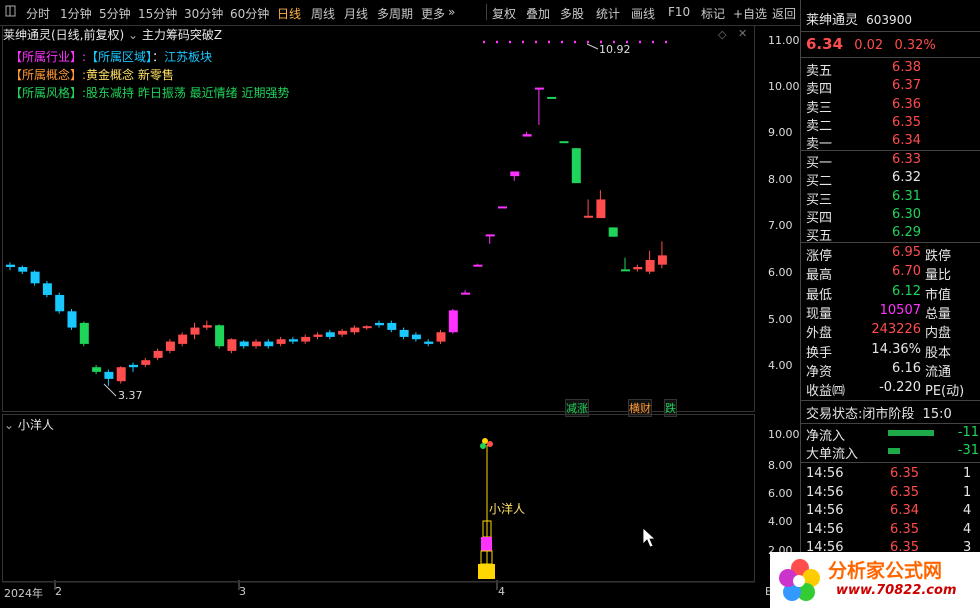 The image size is (980, 608). Describe the element at coordinates (967, 510) in the screenshot. I see `tick-volume: 4` at that location.